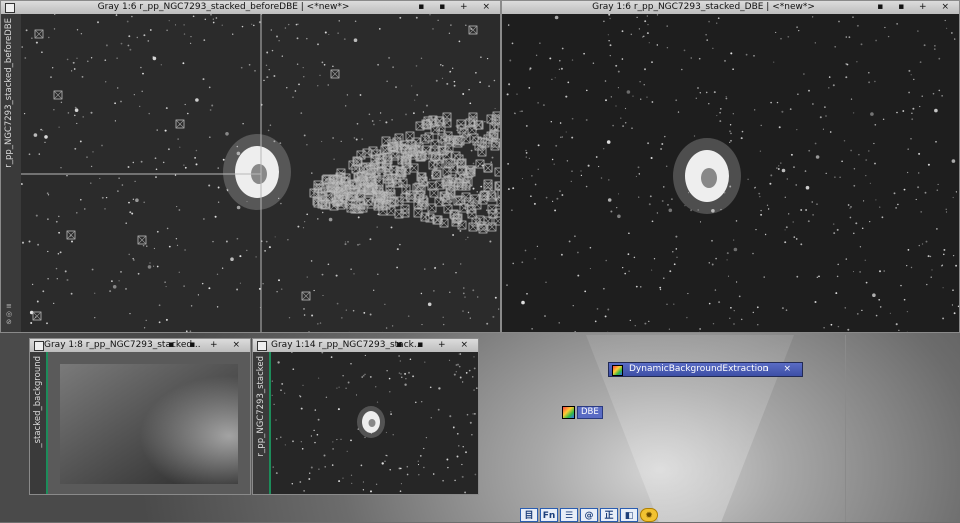 The height and width of the screenshot is (523, 960). I want to click on astro-image-small, so click(374, 423).